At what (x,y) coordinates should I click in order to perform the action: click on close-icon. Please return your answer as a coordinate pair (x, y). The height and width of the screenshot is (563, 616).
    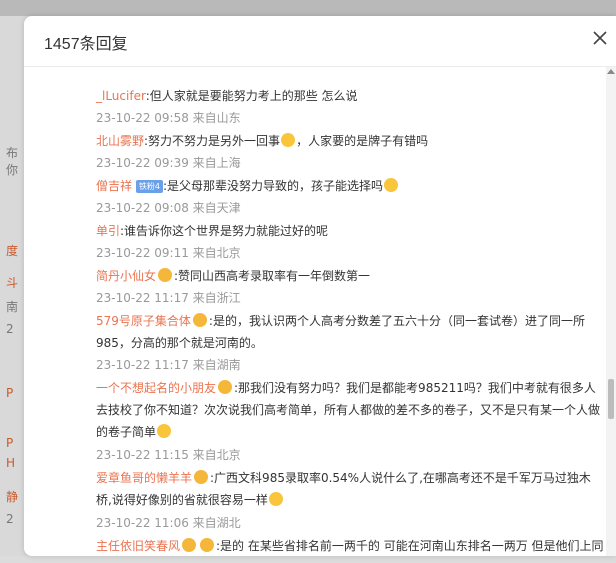
    Looking at the image, I should click on (602, 40).